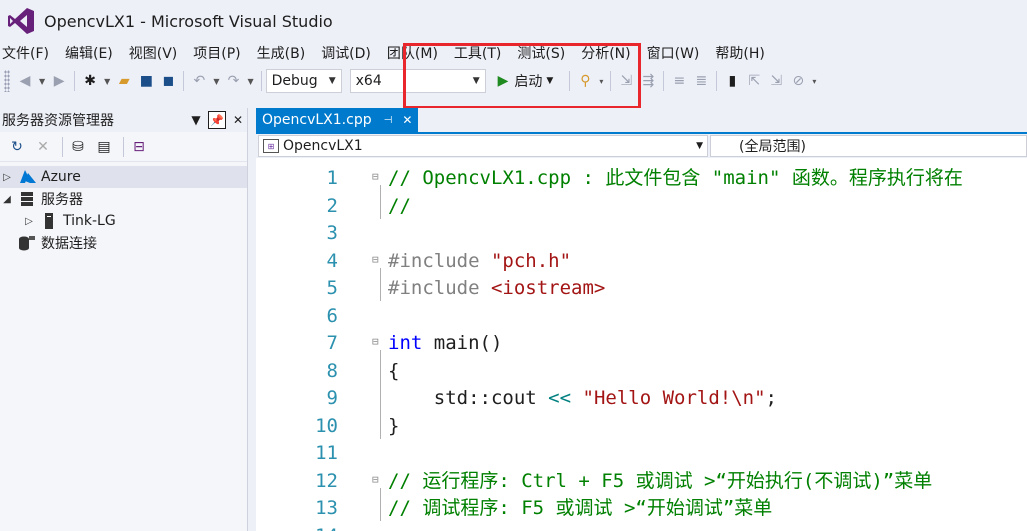 This screenshot has height=531, width=1027. I want to click on start-debugging-button: ▶ 启动 ▼, so click(526, 81).